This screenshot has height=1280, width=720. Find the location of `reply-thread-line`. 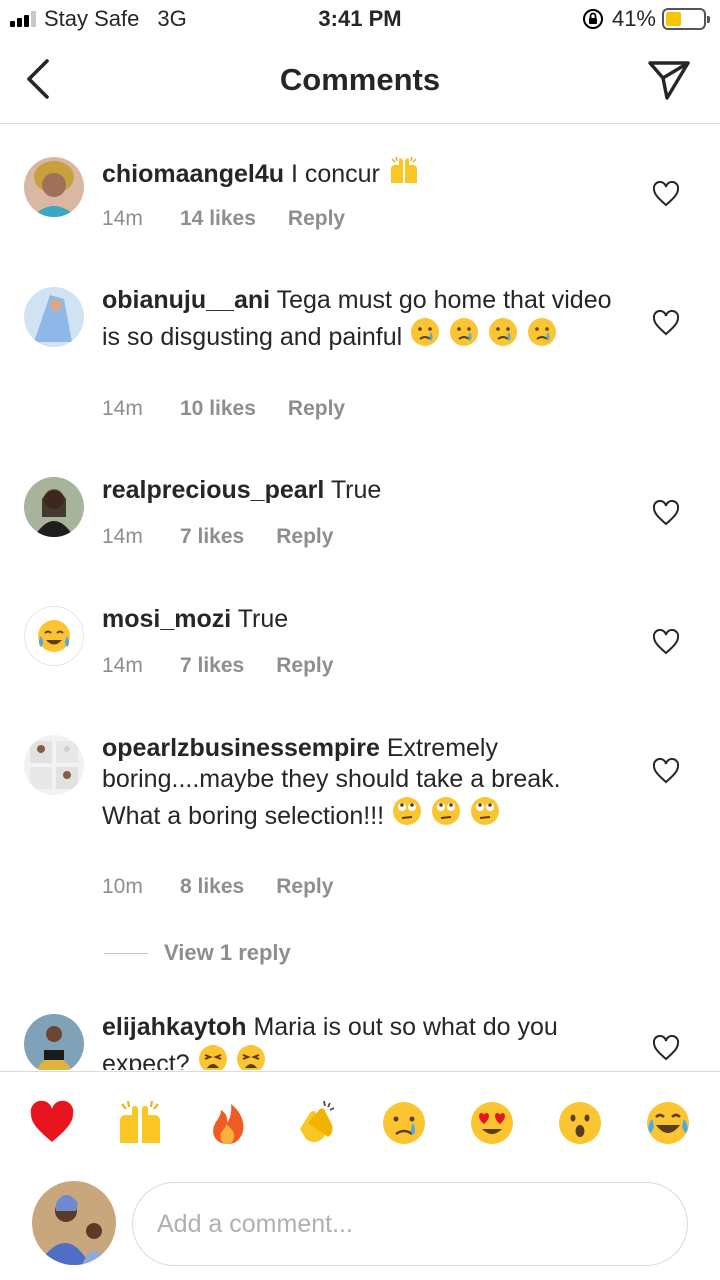

reply-thread-line is located at coordinates (126, 953).